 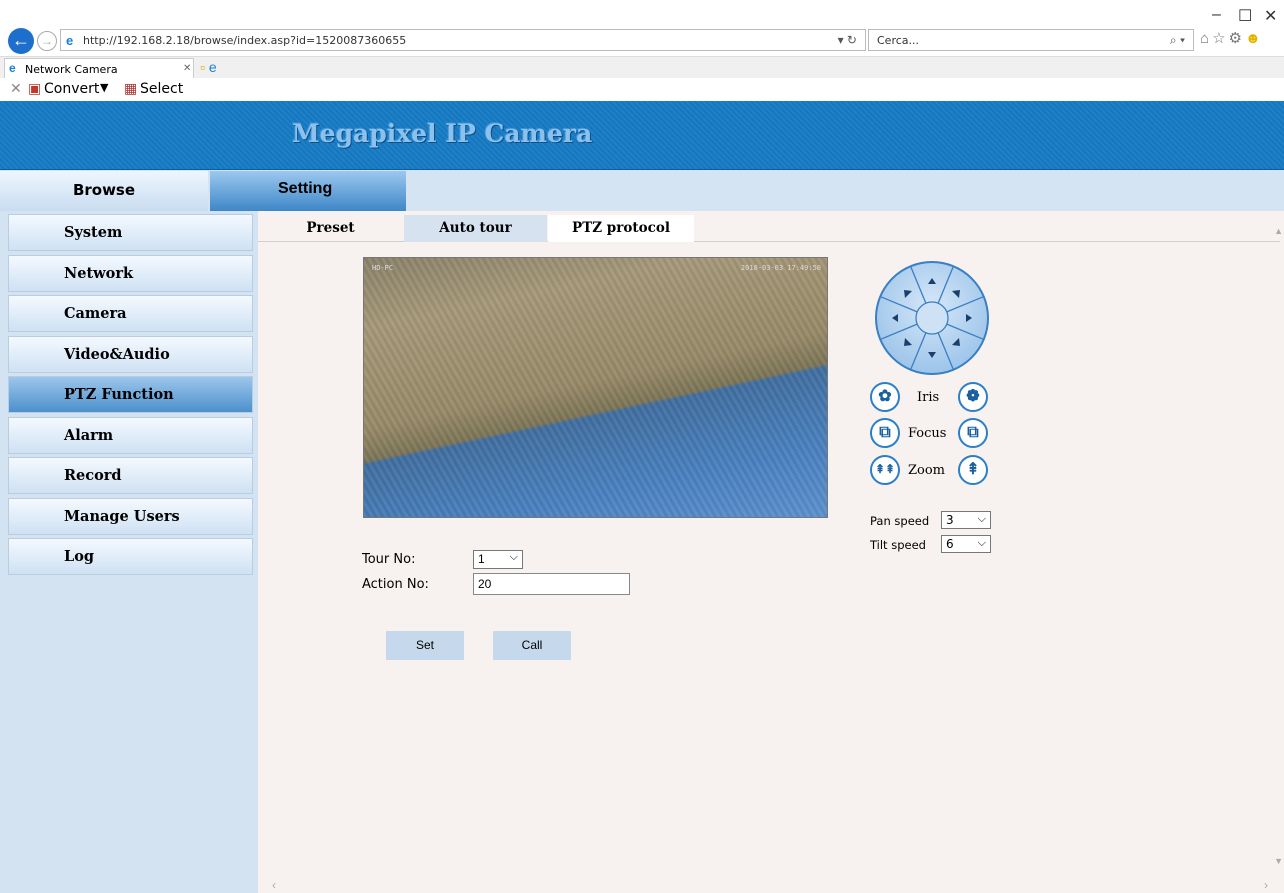 I want to click on focus-controls: ⧉ Focus ⧉, so click(x=935, y=433).